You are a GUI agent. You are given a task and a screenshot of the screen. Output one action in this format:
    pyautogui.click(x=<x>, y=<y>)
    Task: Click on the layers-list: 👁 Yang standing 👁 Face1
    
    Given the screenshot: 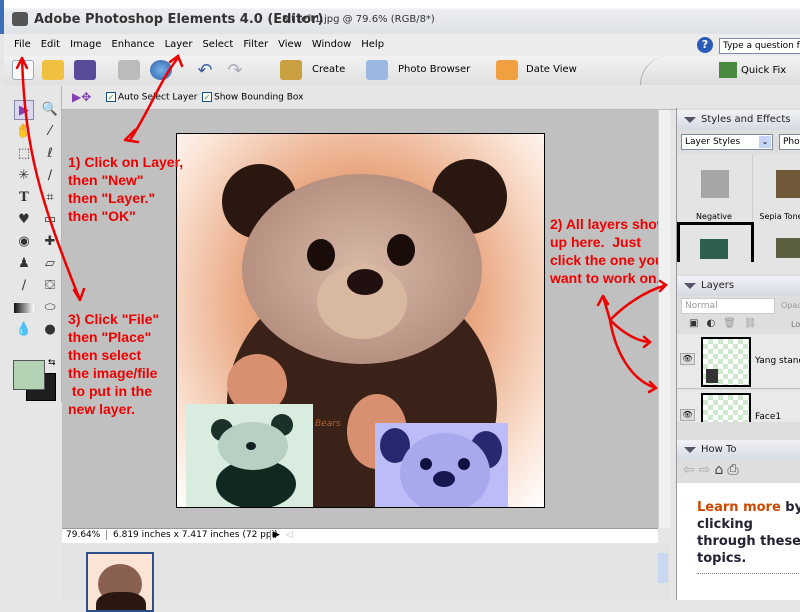 What is the action you would take?
    pyautogui.click(x=738, y=378)
    